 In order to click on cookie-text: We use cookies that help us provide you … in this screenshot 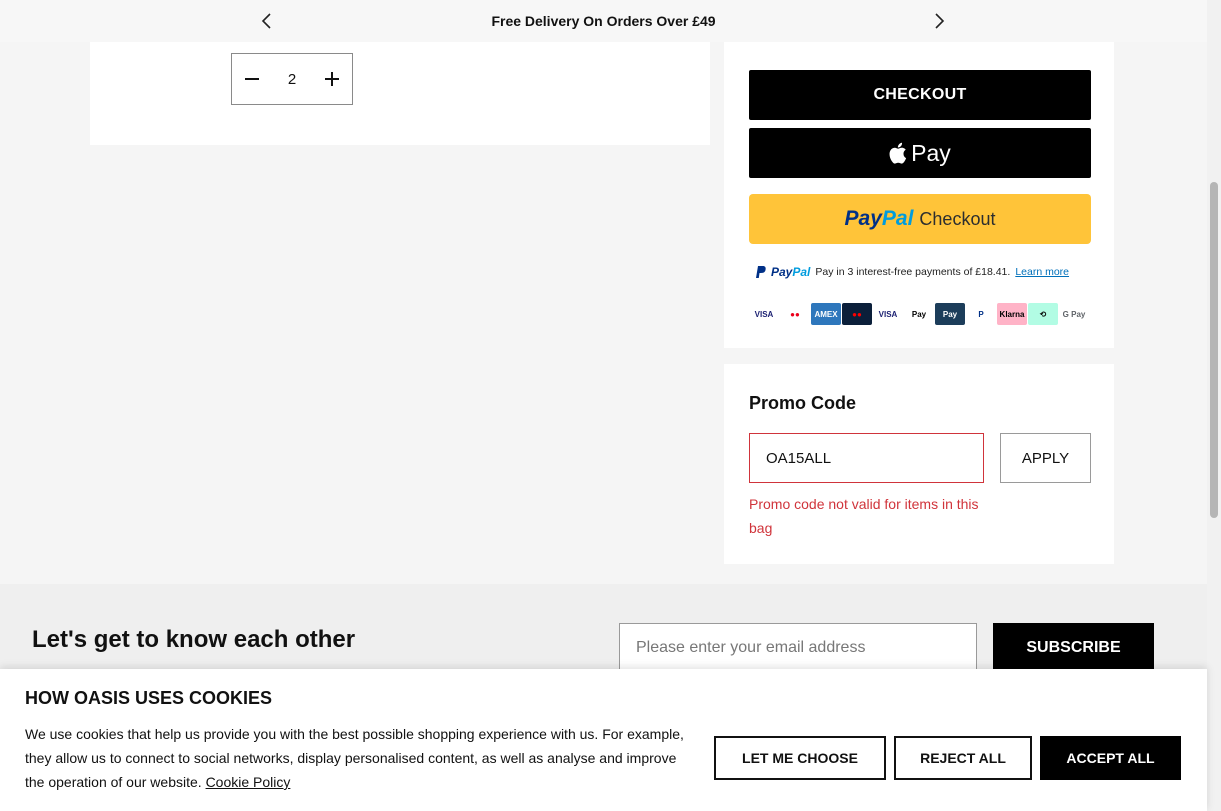, I will do `click(354, 758)`.